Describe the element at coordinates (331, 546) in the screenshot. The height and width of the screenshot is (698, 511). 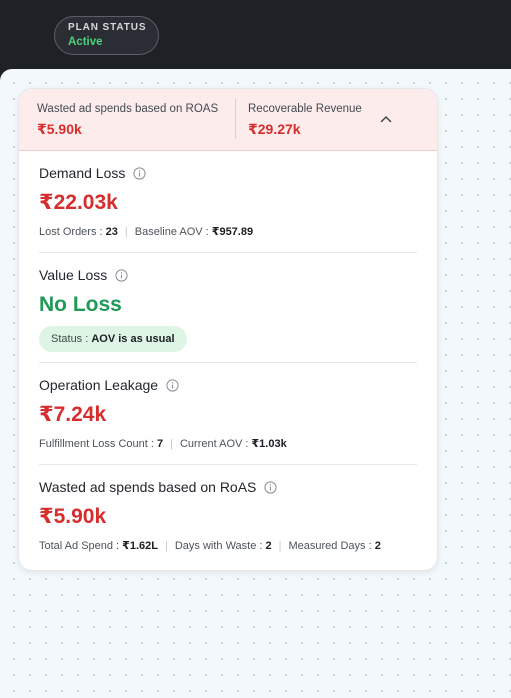
I see `measured-days-label: Measured Days :` at that location.